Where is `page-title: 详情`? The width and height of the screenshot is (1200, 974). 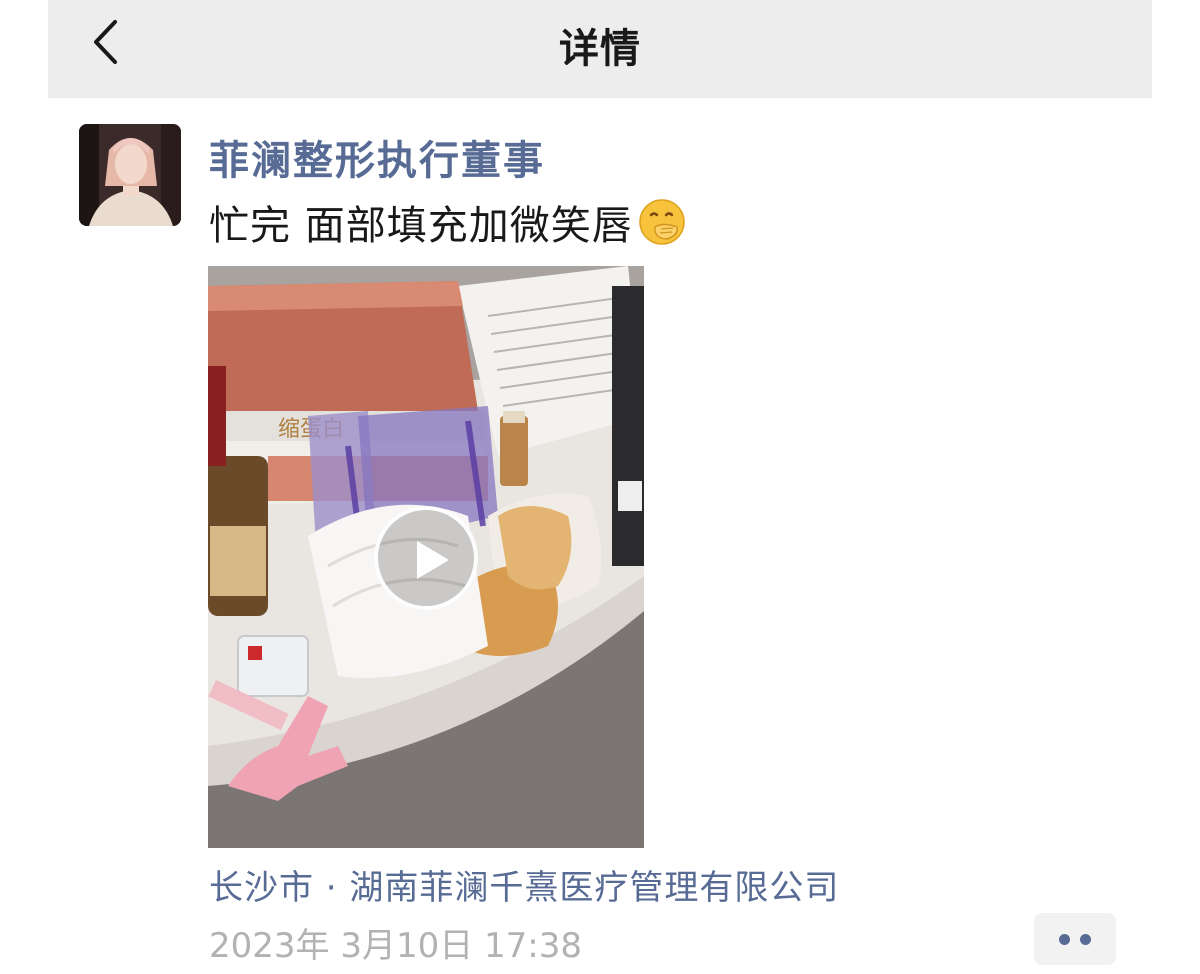
page-title: 详情 is located at coordinates (600, 49).